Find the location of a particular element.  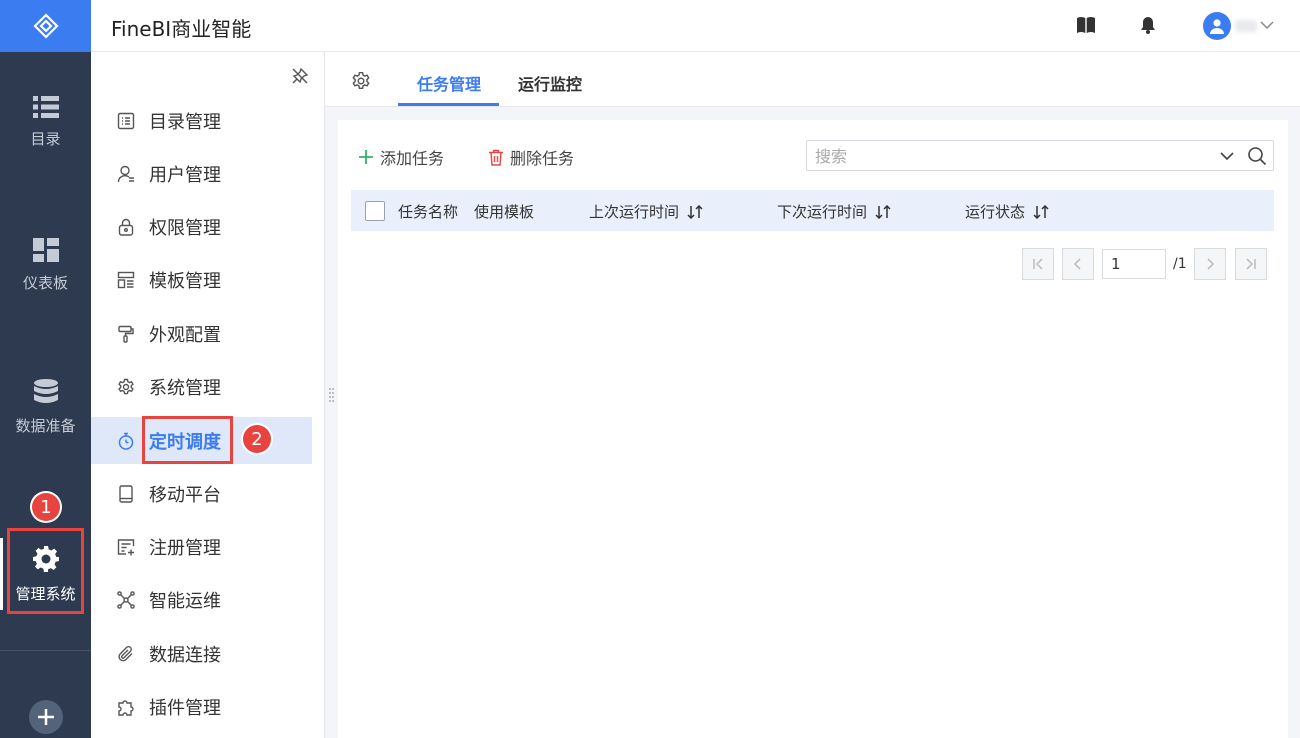

menu-item-label: 模板管理 is located at coordinates (185, 281).